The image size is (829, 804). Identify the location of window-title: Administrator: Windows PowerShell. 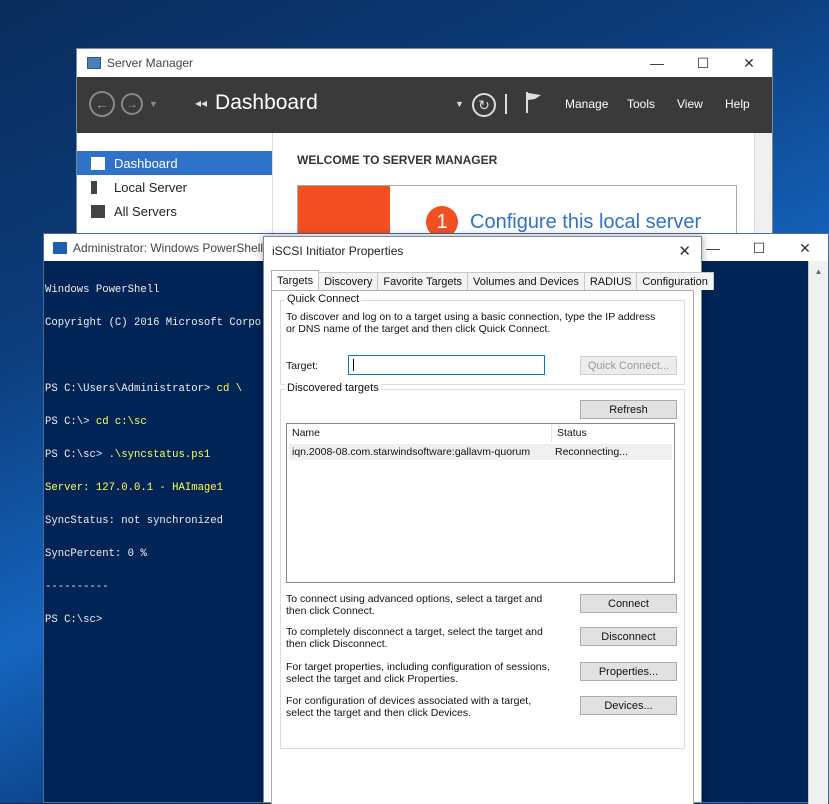
(168, 247).